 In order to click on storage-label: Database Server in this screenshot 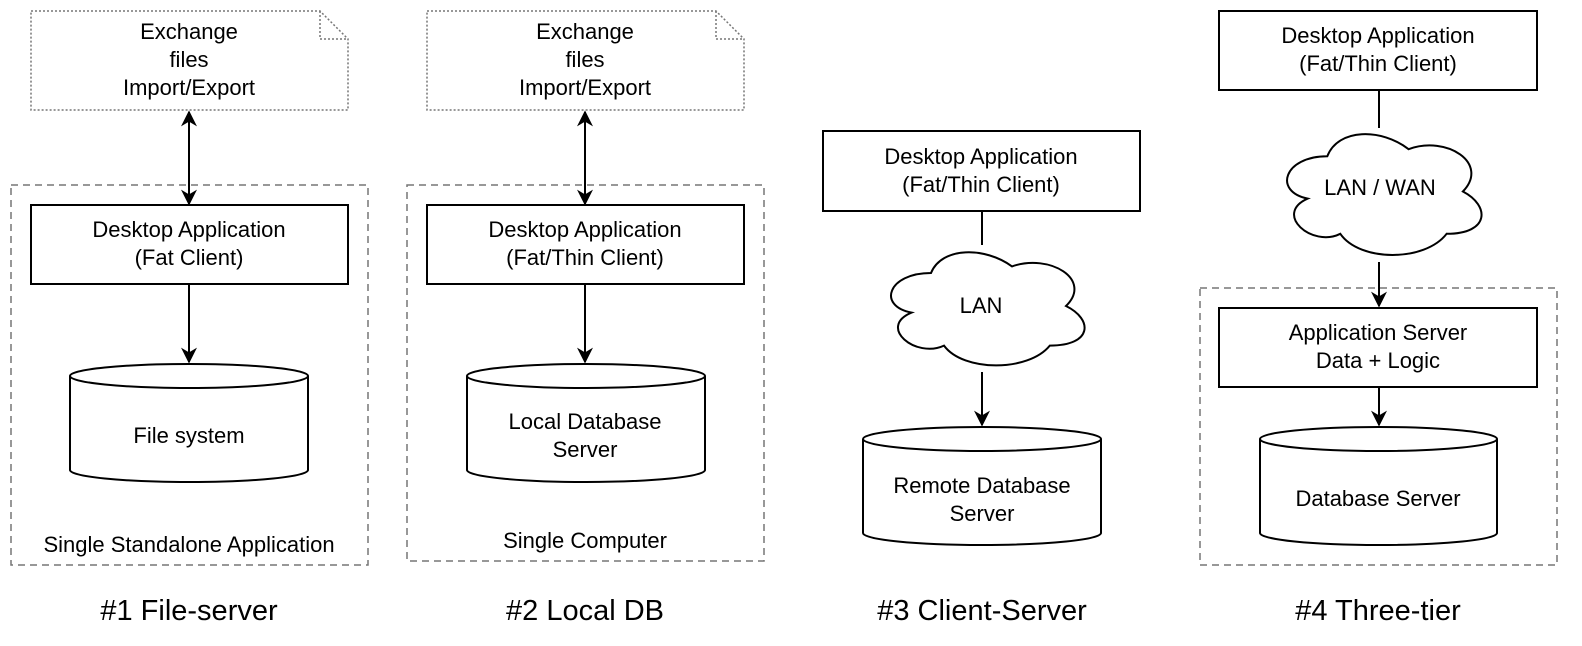, I will do `click(1377, 498)`.